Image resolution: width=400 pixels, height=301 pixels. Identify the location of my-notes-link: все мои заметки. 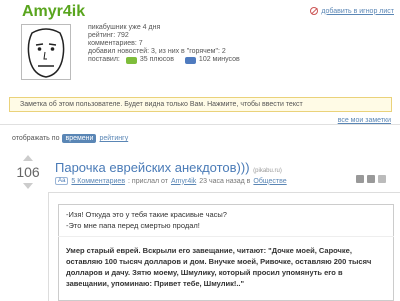
(364, 120).